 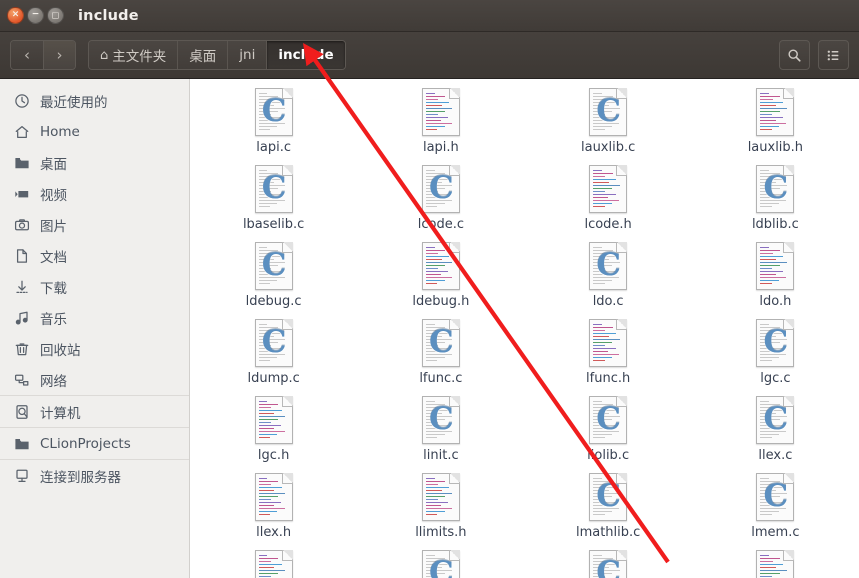 I want to click on sidebar-item-clionprojects: CLionProjects, so click(x=94, y=443).